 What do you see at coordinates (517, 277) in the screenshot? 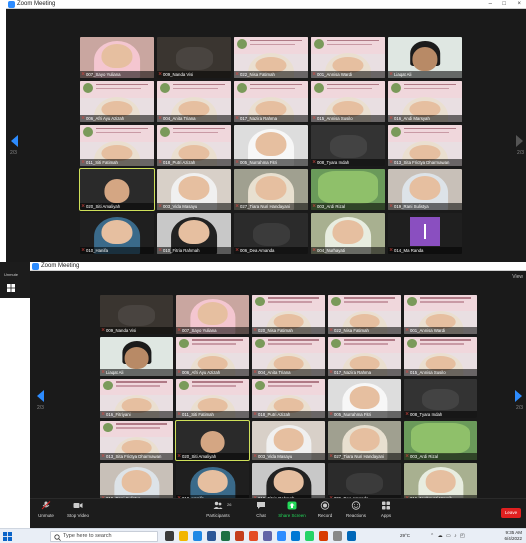
I see `view-button: View` at bounding box center [517, 277].